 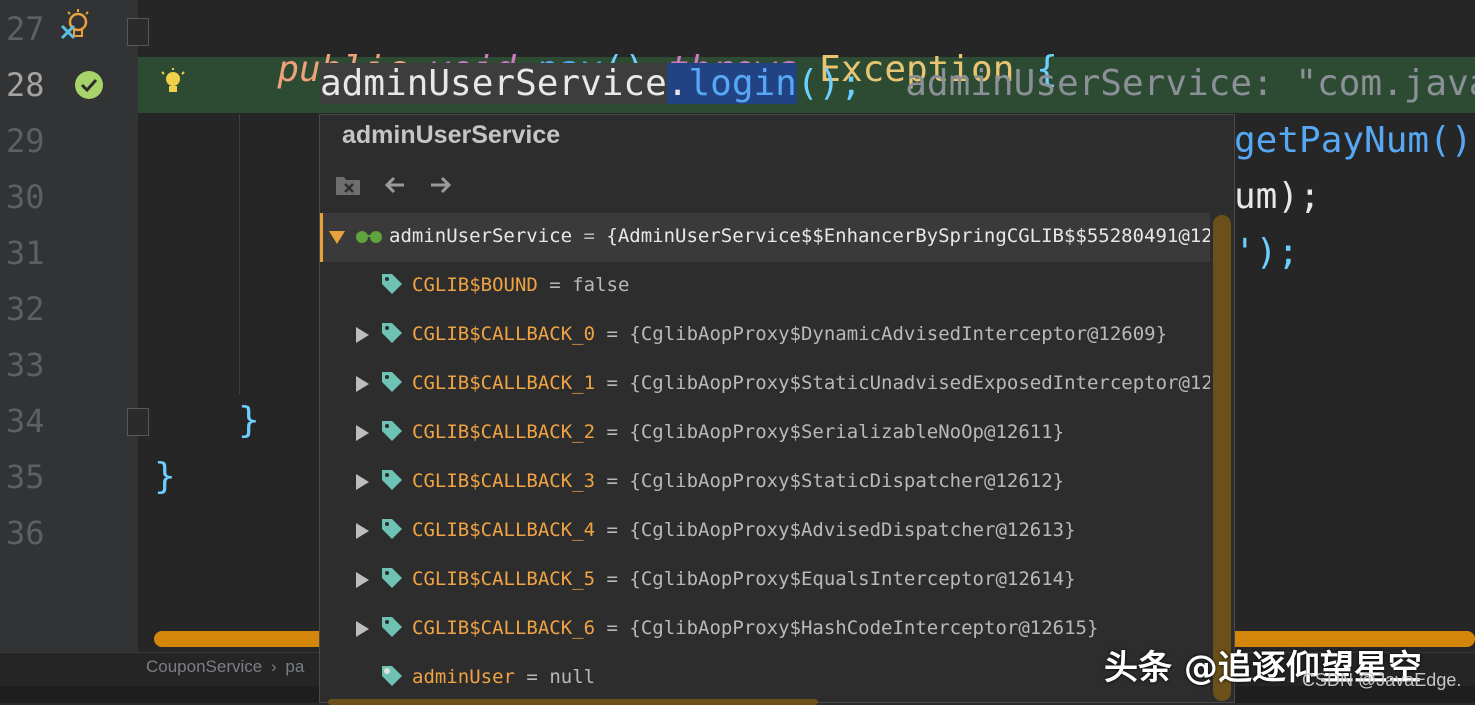 I want to click on receiver-variable: adminUserService, so click(x=493, y=83).